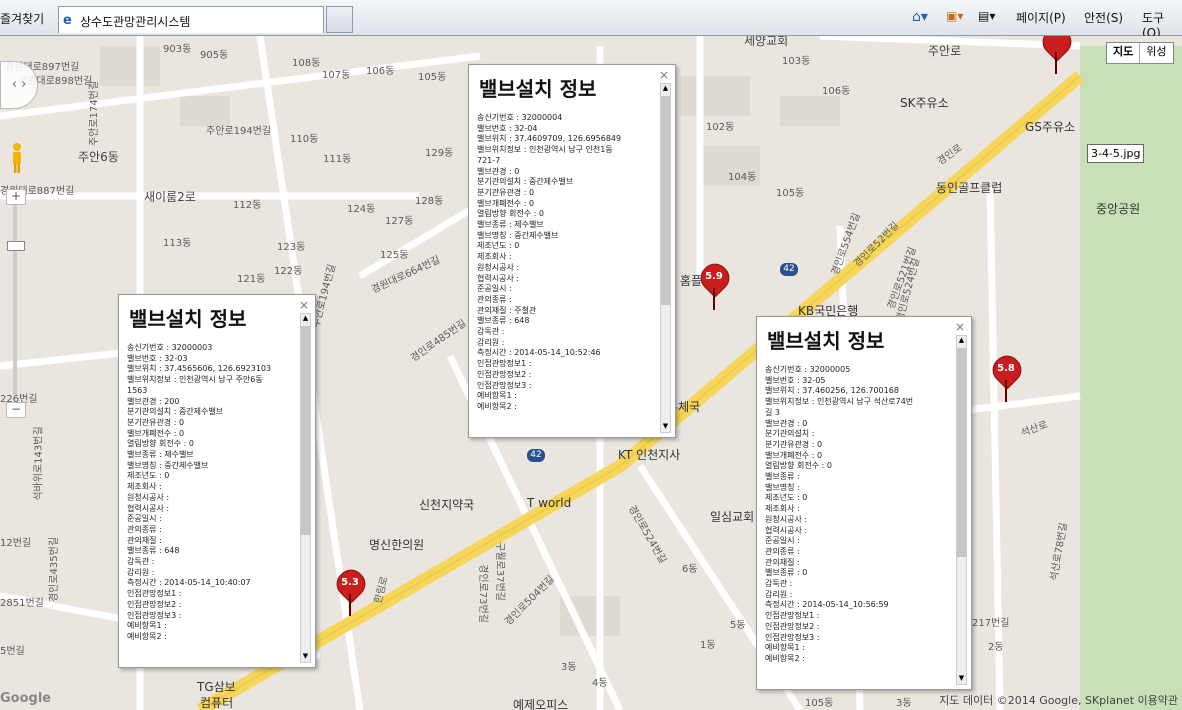 Image resolution: width=1182 pixels, height=710 pixels. I want to click on zoom-out-button: −, so click(16, 410).